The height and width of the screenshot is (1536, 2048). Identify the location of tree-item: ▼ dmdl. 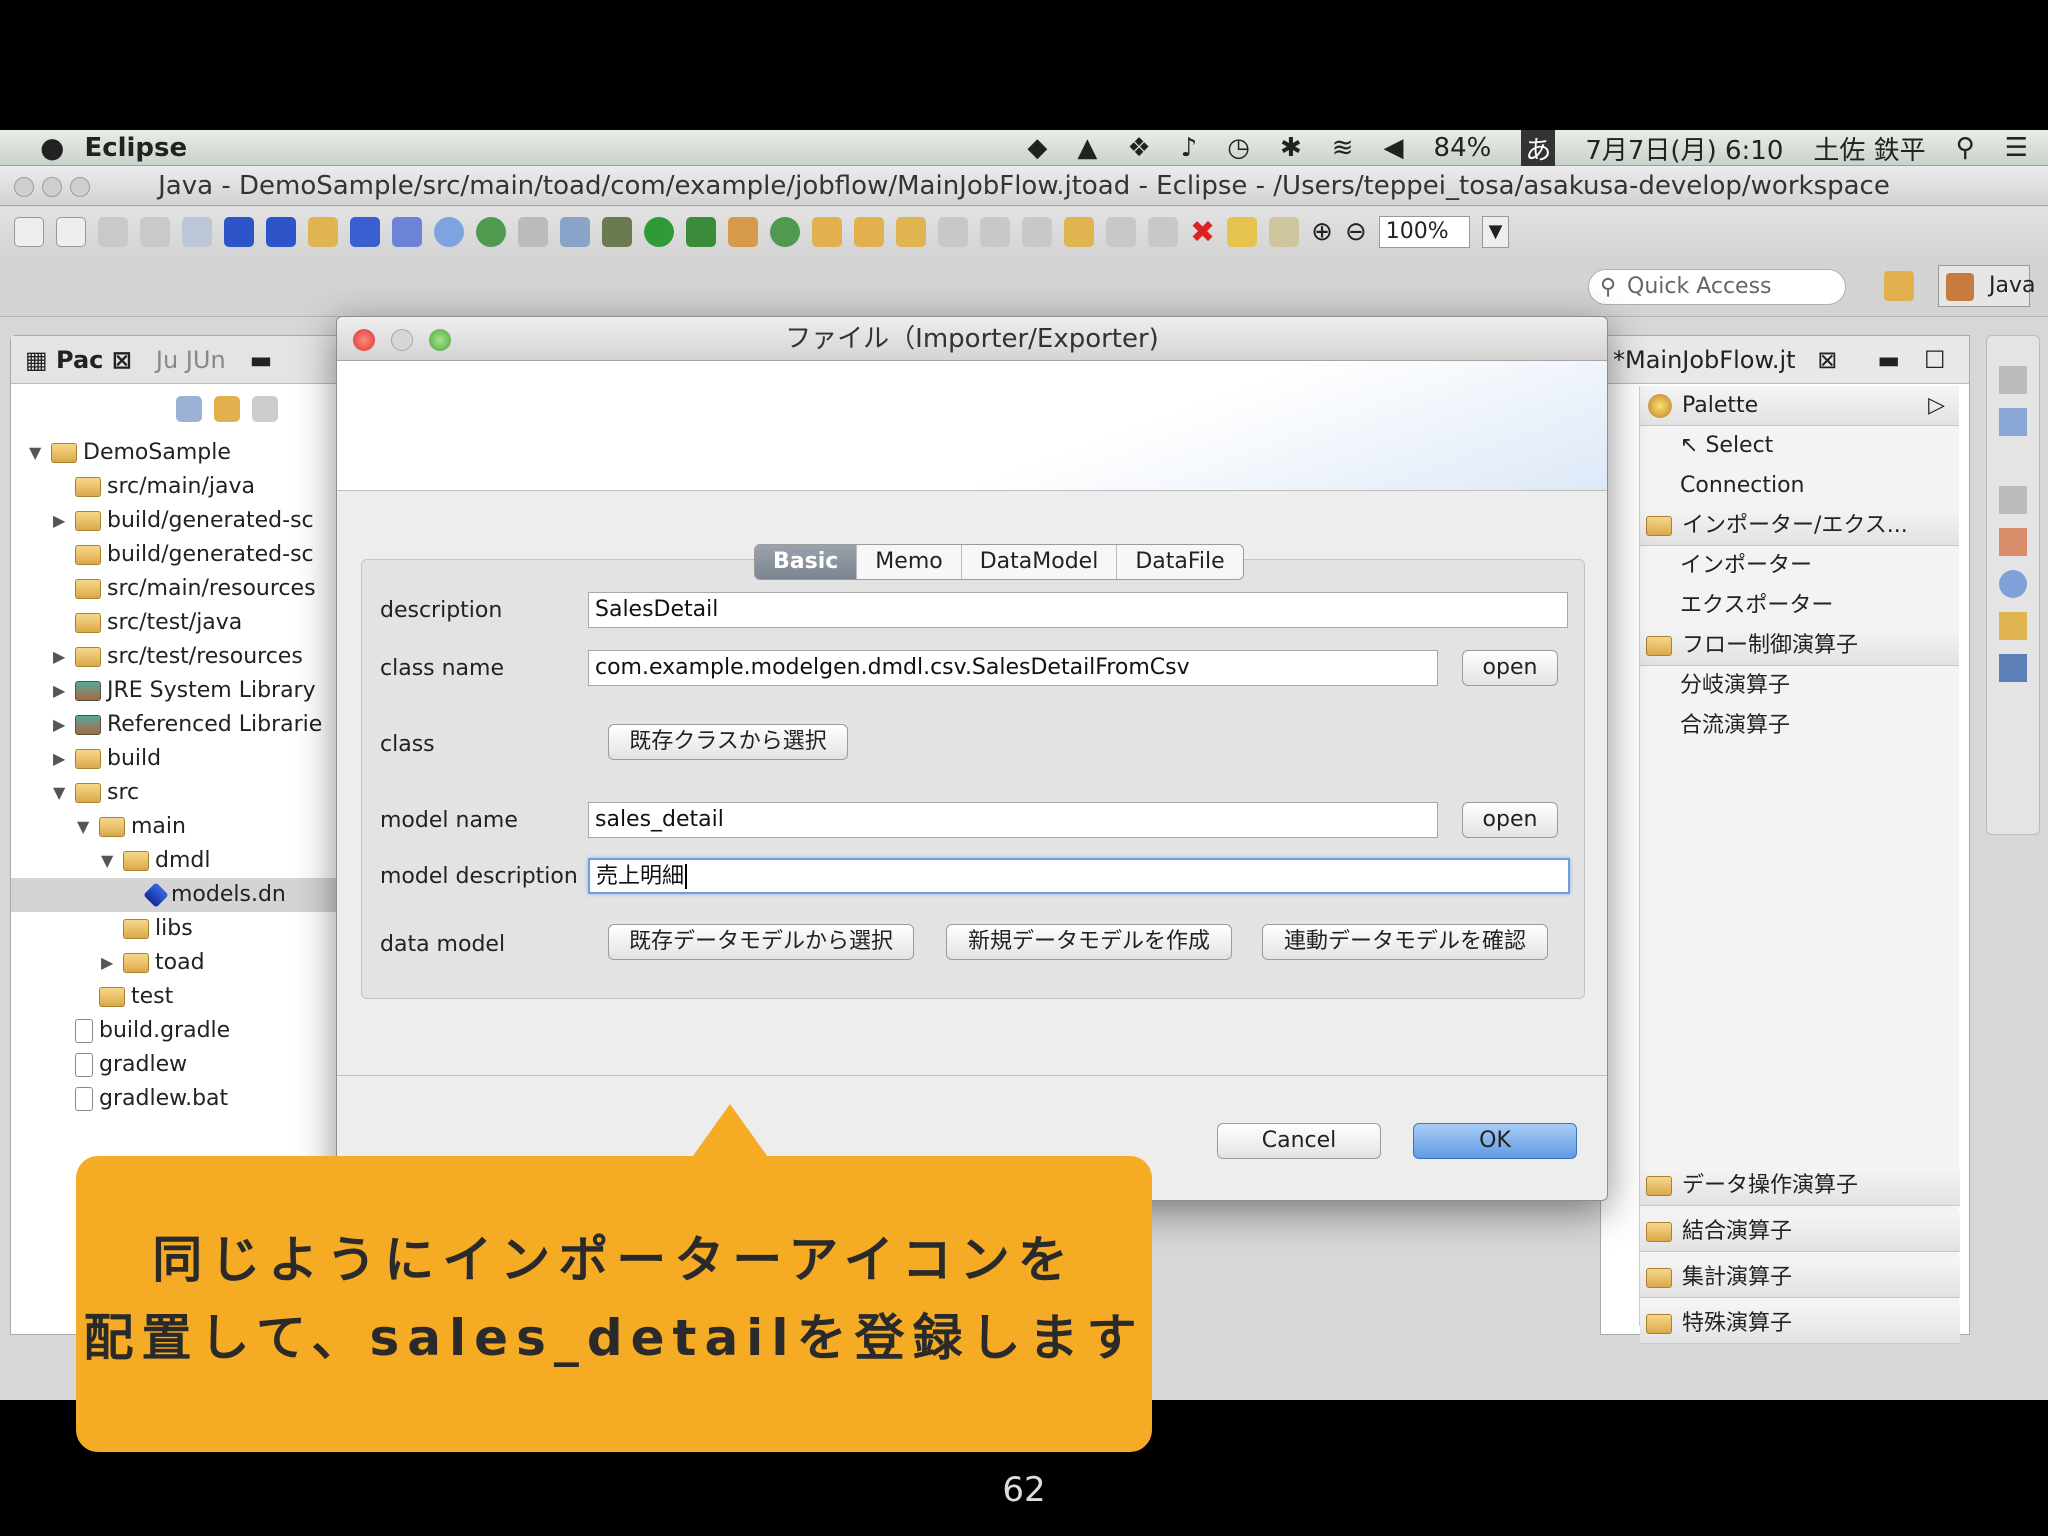
(176, 861).